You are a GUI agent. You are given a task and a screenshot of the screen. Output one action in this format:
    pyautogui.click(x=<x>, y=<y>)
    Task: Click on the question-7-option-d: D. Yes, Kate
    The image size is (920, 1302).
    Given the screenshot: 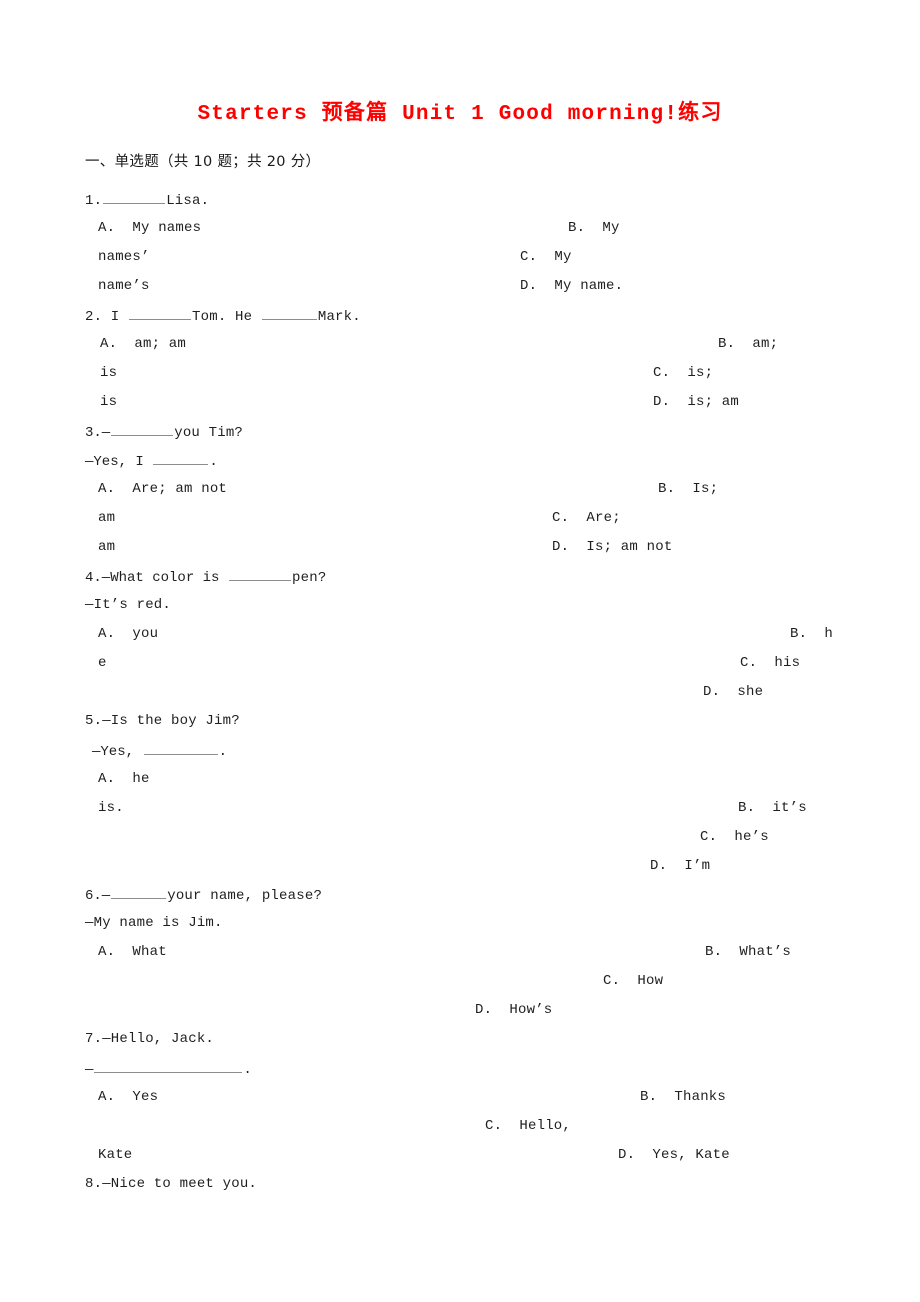 What is the action you would take?
    pyautogui.click(x=674, y=1155)
    